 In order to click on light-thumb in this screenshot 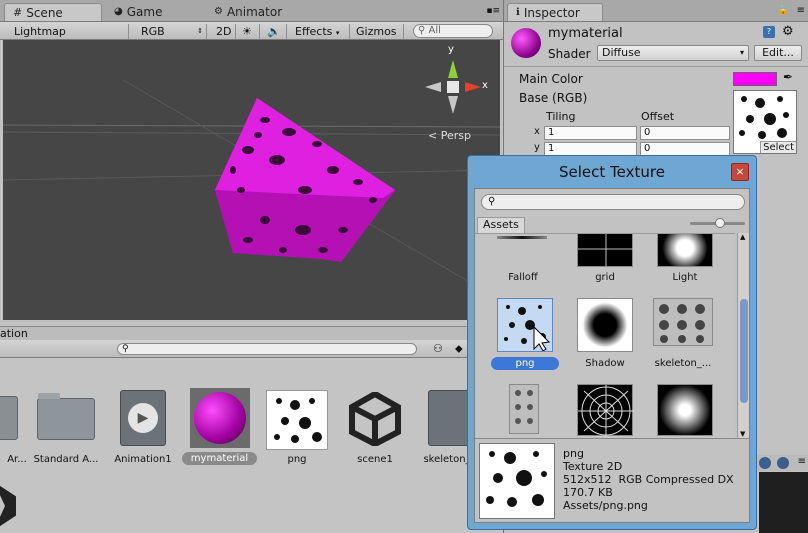, I will do `click(685, 250)`.